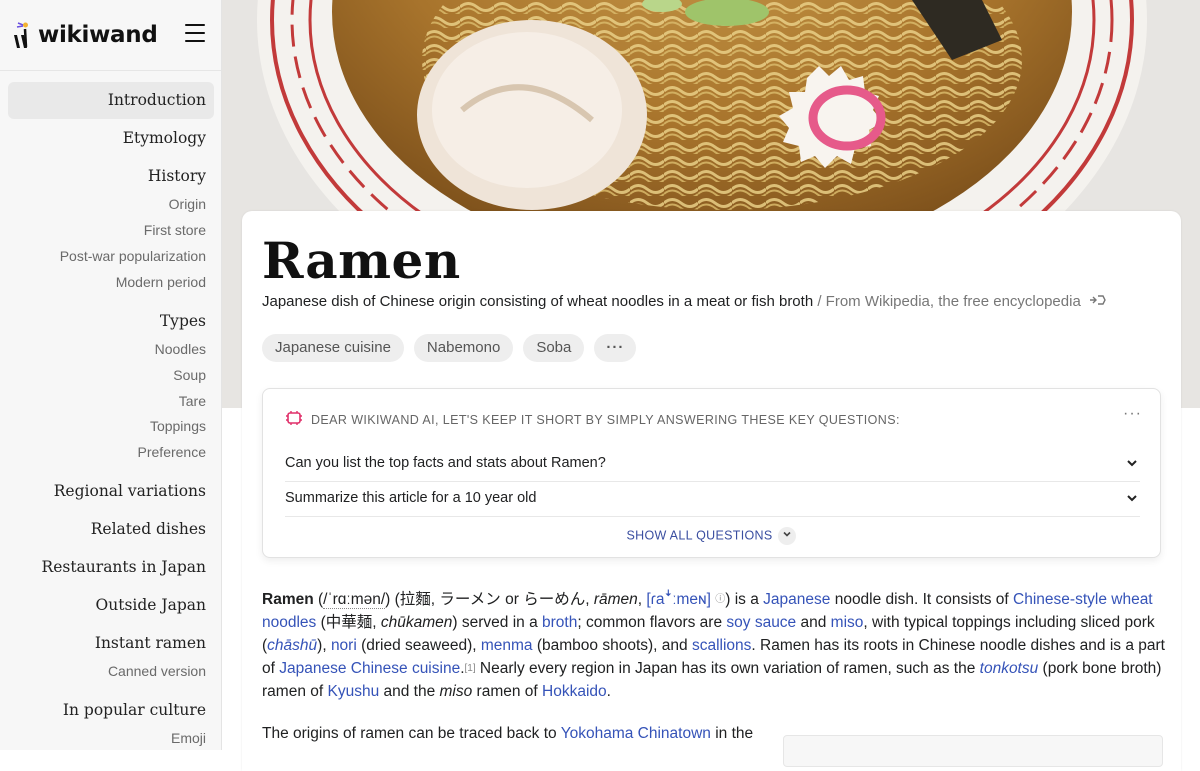  I want to click on link-broth: broth, so click(559, 622).